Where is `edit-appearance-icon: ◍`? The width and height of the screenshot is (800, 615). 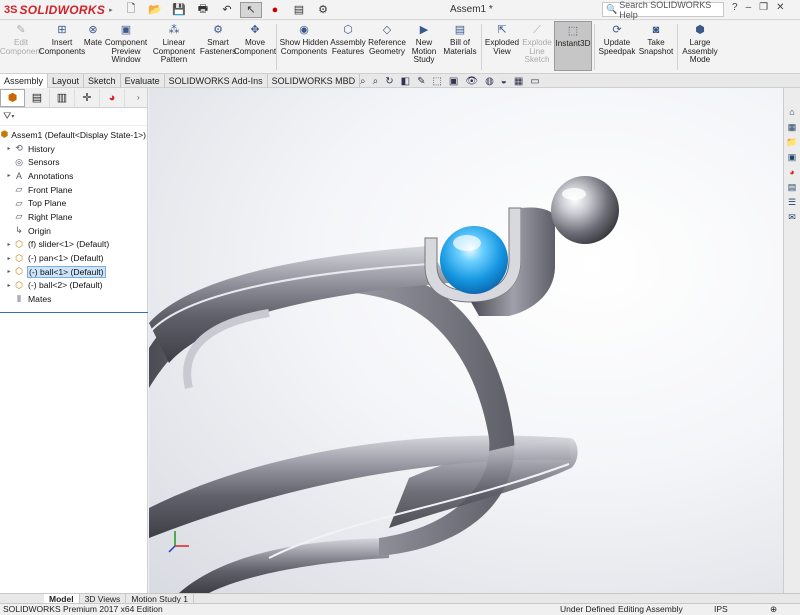
edit-appearance-icon: ◍ is located at coordinates (489, 81).